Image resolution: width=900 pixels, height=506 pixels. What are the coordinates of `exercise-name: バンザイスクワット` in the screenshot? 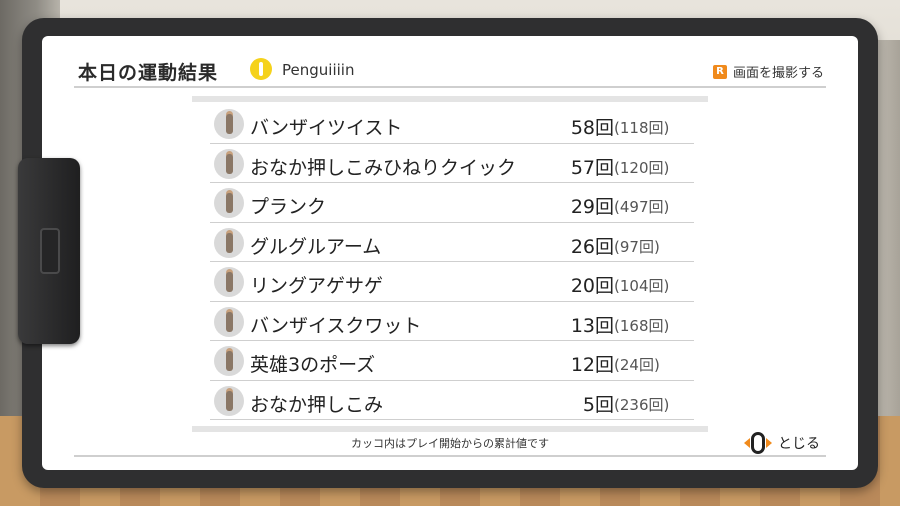 It's located at (336, 325).